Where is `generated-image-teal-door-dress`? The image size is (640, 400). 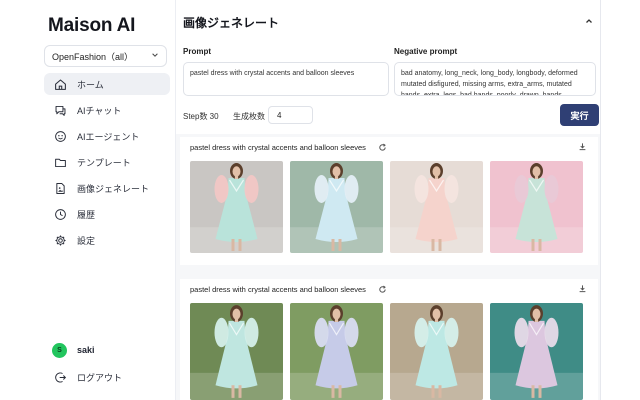 generated-image-teal-door-dress is located at coordinates (536, 351).